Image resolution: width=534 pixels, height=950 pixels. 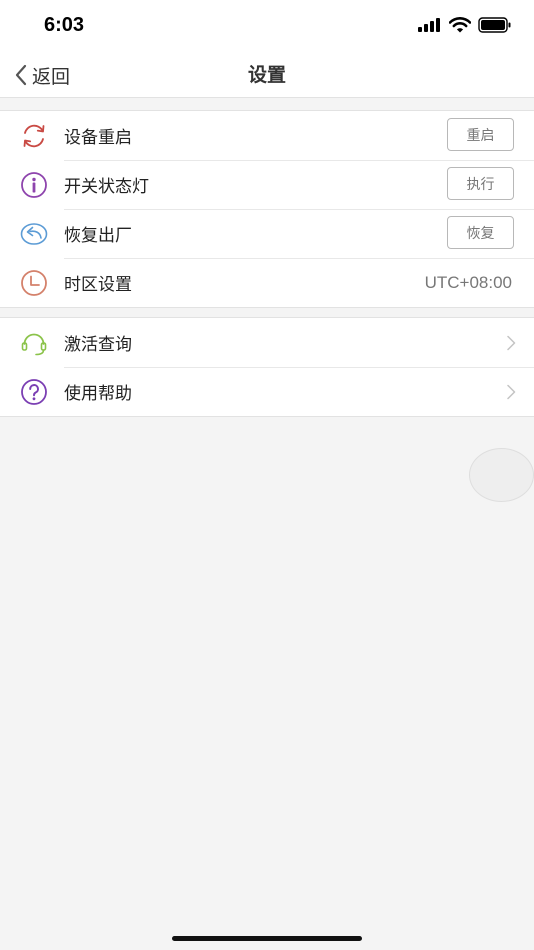 What do you see at coordinates (98, 285) in the screenshot?
I see `timezone-label: 时区设置` at bounding box center [98, 285].